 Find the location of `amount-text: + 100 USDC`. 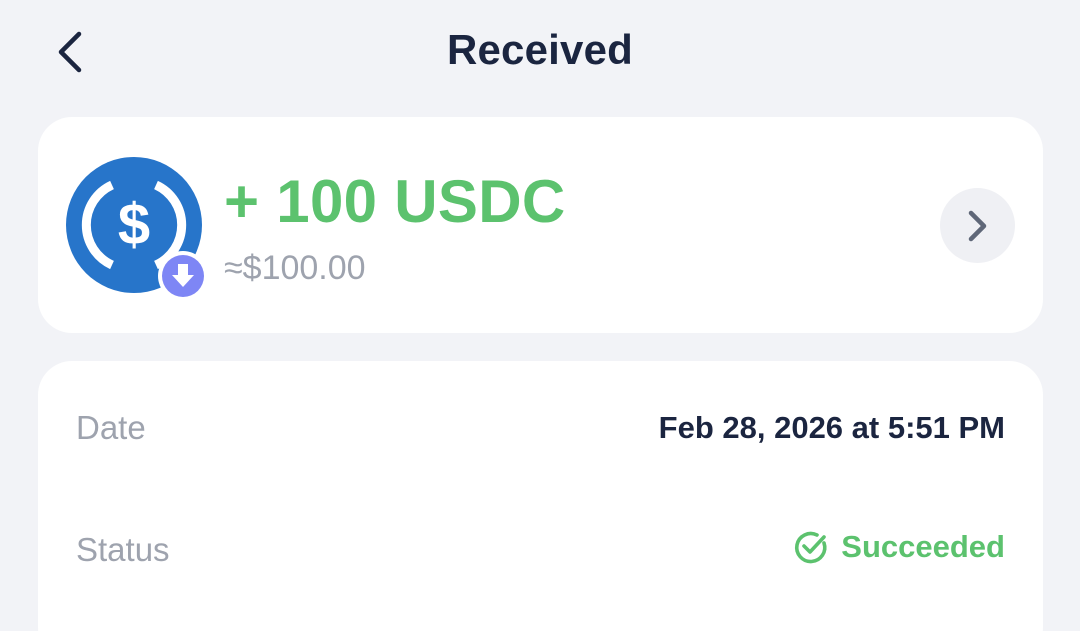

amount-text: + 100 USDC is located at coordinates (395, 201).